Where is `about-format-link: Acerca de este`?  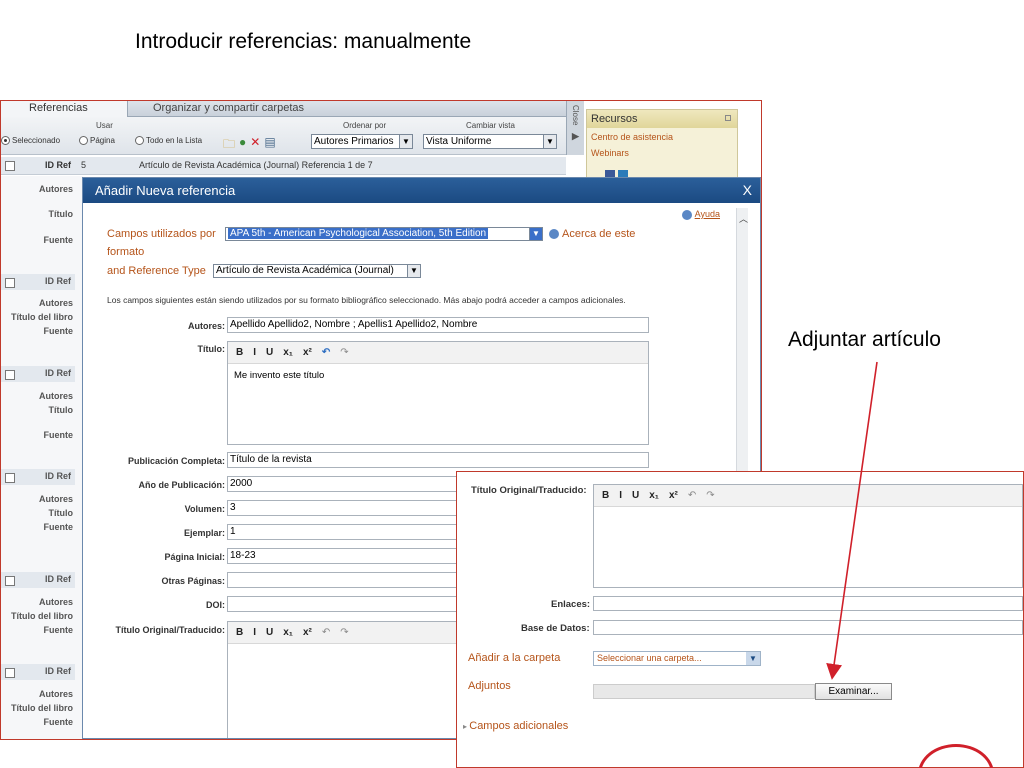
about-format-link: Acerca de este is located at coordinates (592, 234).